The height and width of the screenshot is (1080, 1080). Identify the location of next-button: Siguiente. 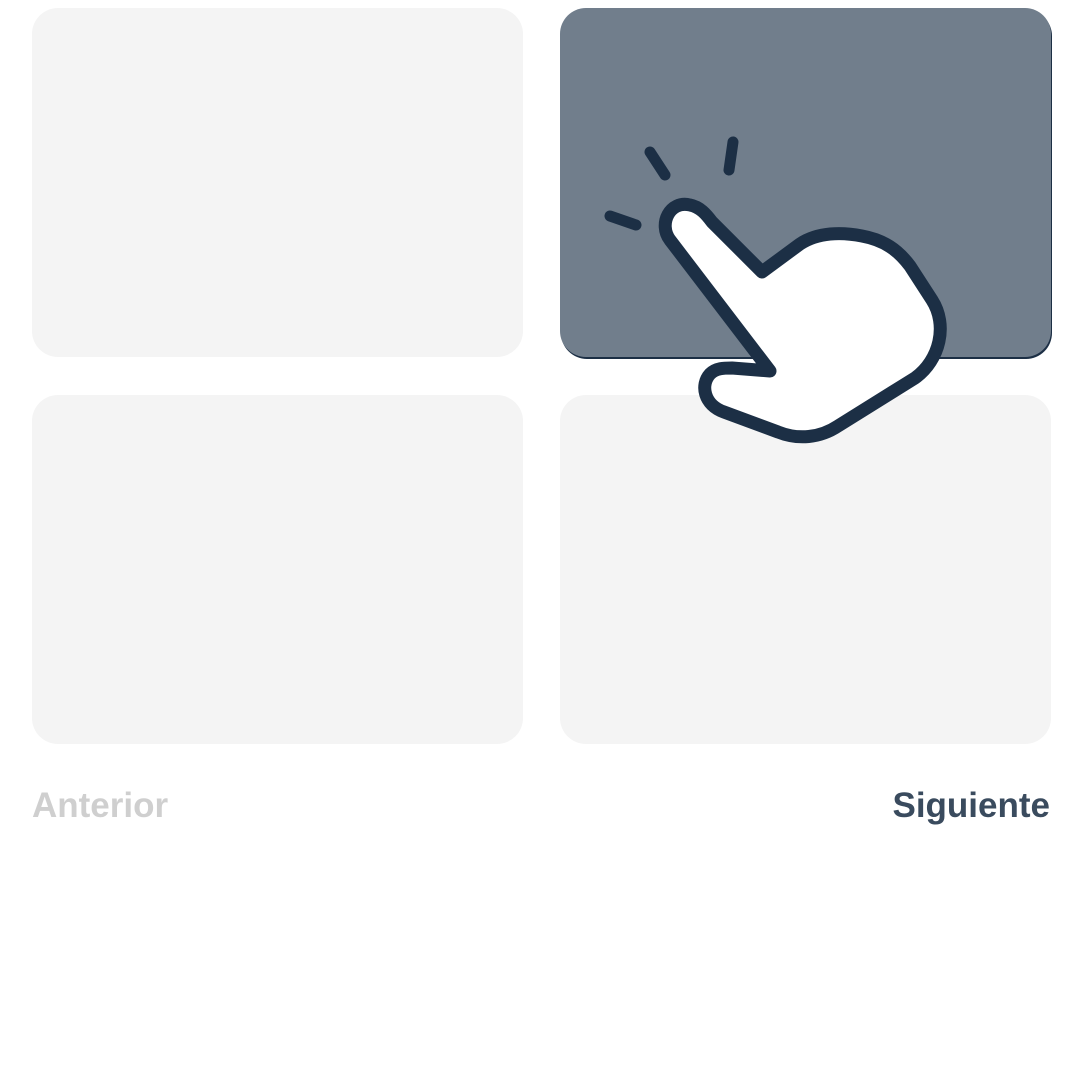
(971, 806).